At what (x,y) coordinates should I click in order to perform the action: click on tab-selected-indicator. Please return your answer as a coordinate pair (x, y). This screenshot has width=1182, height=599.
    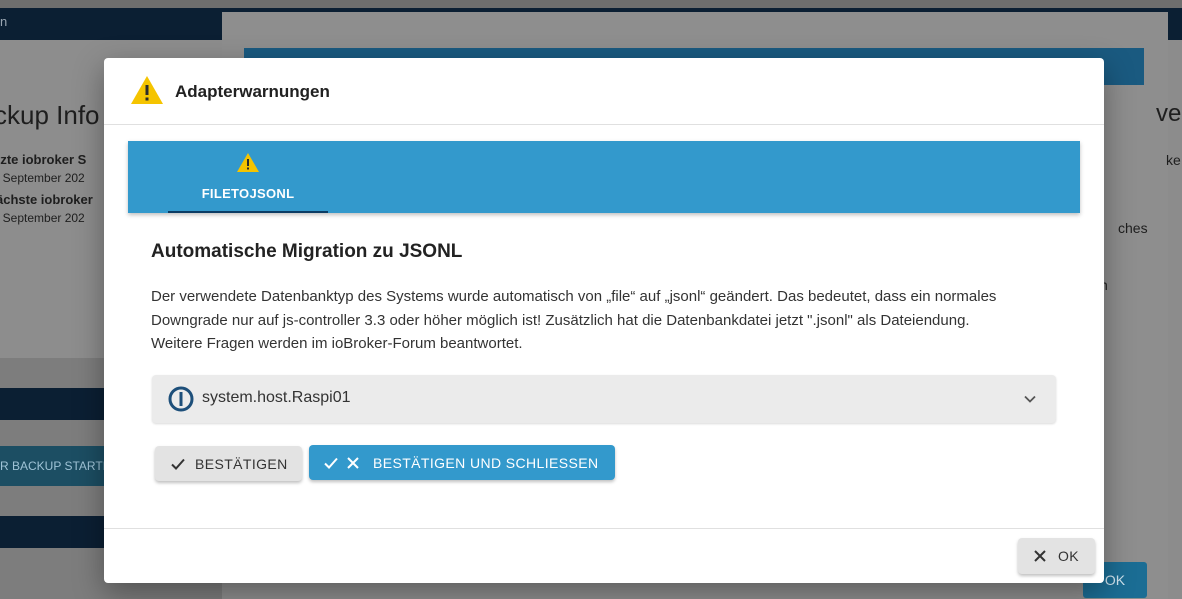
    Looking at the image, I should click on (248, 212).